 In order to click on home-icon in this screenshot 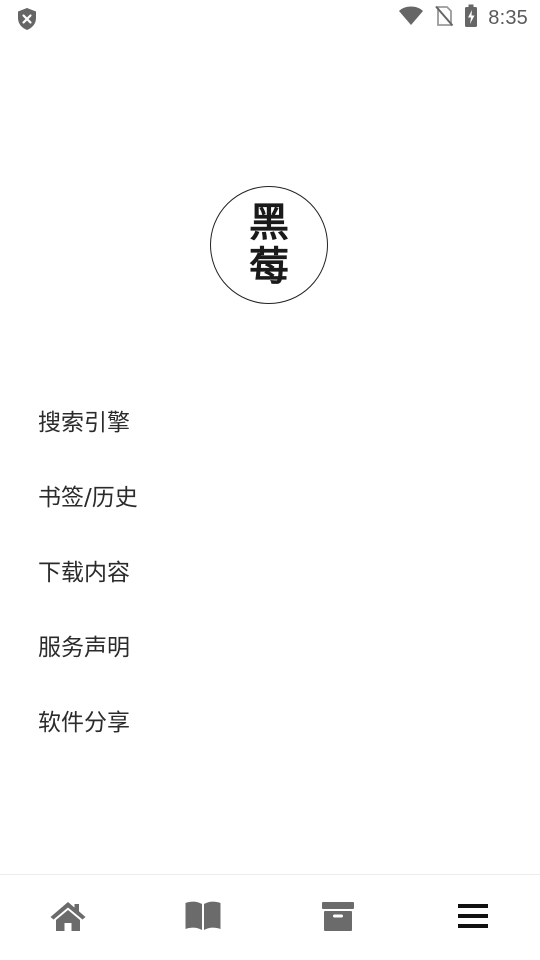, I will do `click(68, 918)`.